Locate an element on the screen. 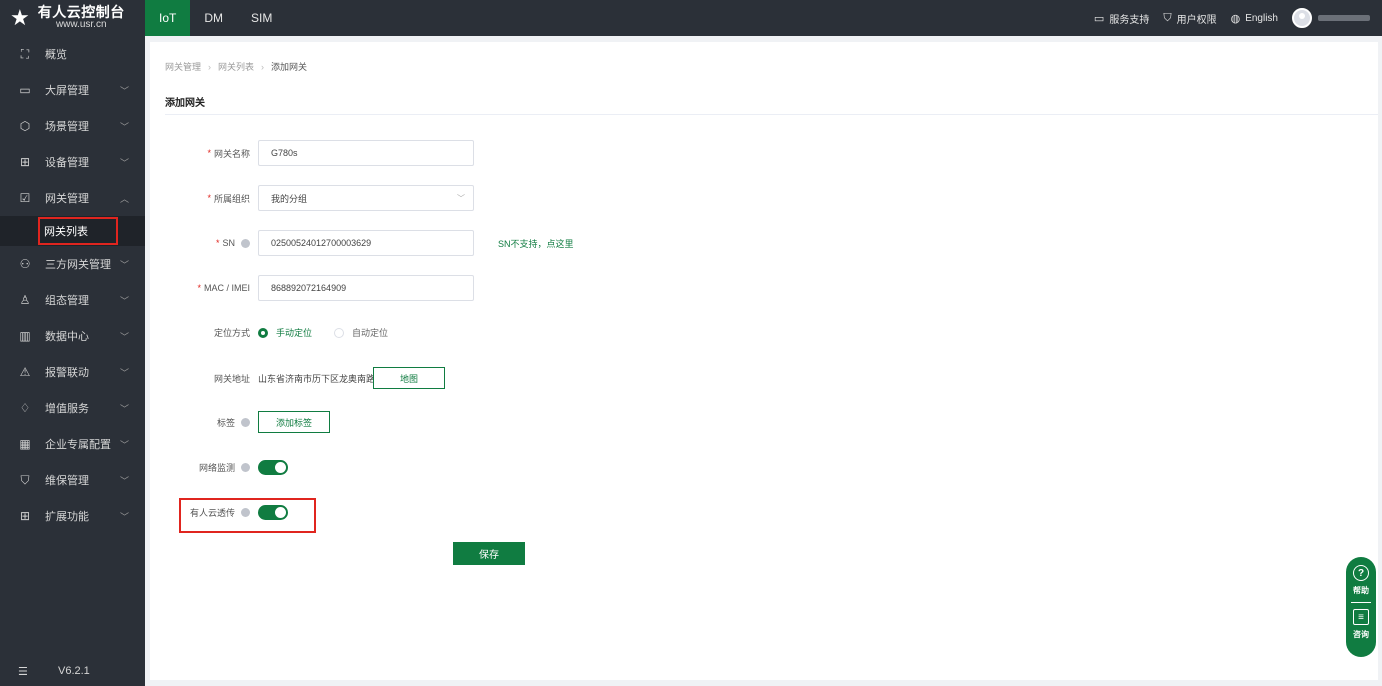 This screenshot has height=686, width=1382. sidebar-item-scene: ⬡ 场景管理 ﹀ is located at coordinates (72, 126).